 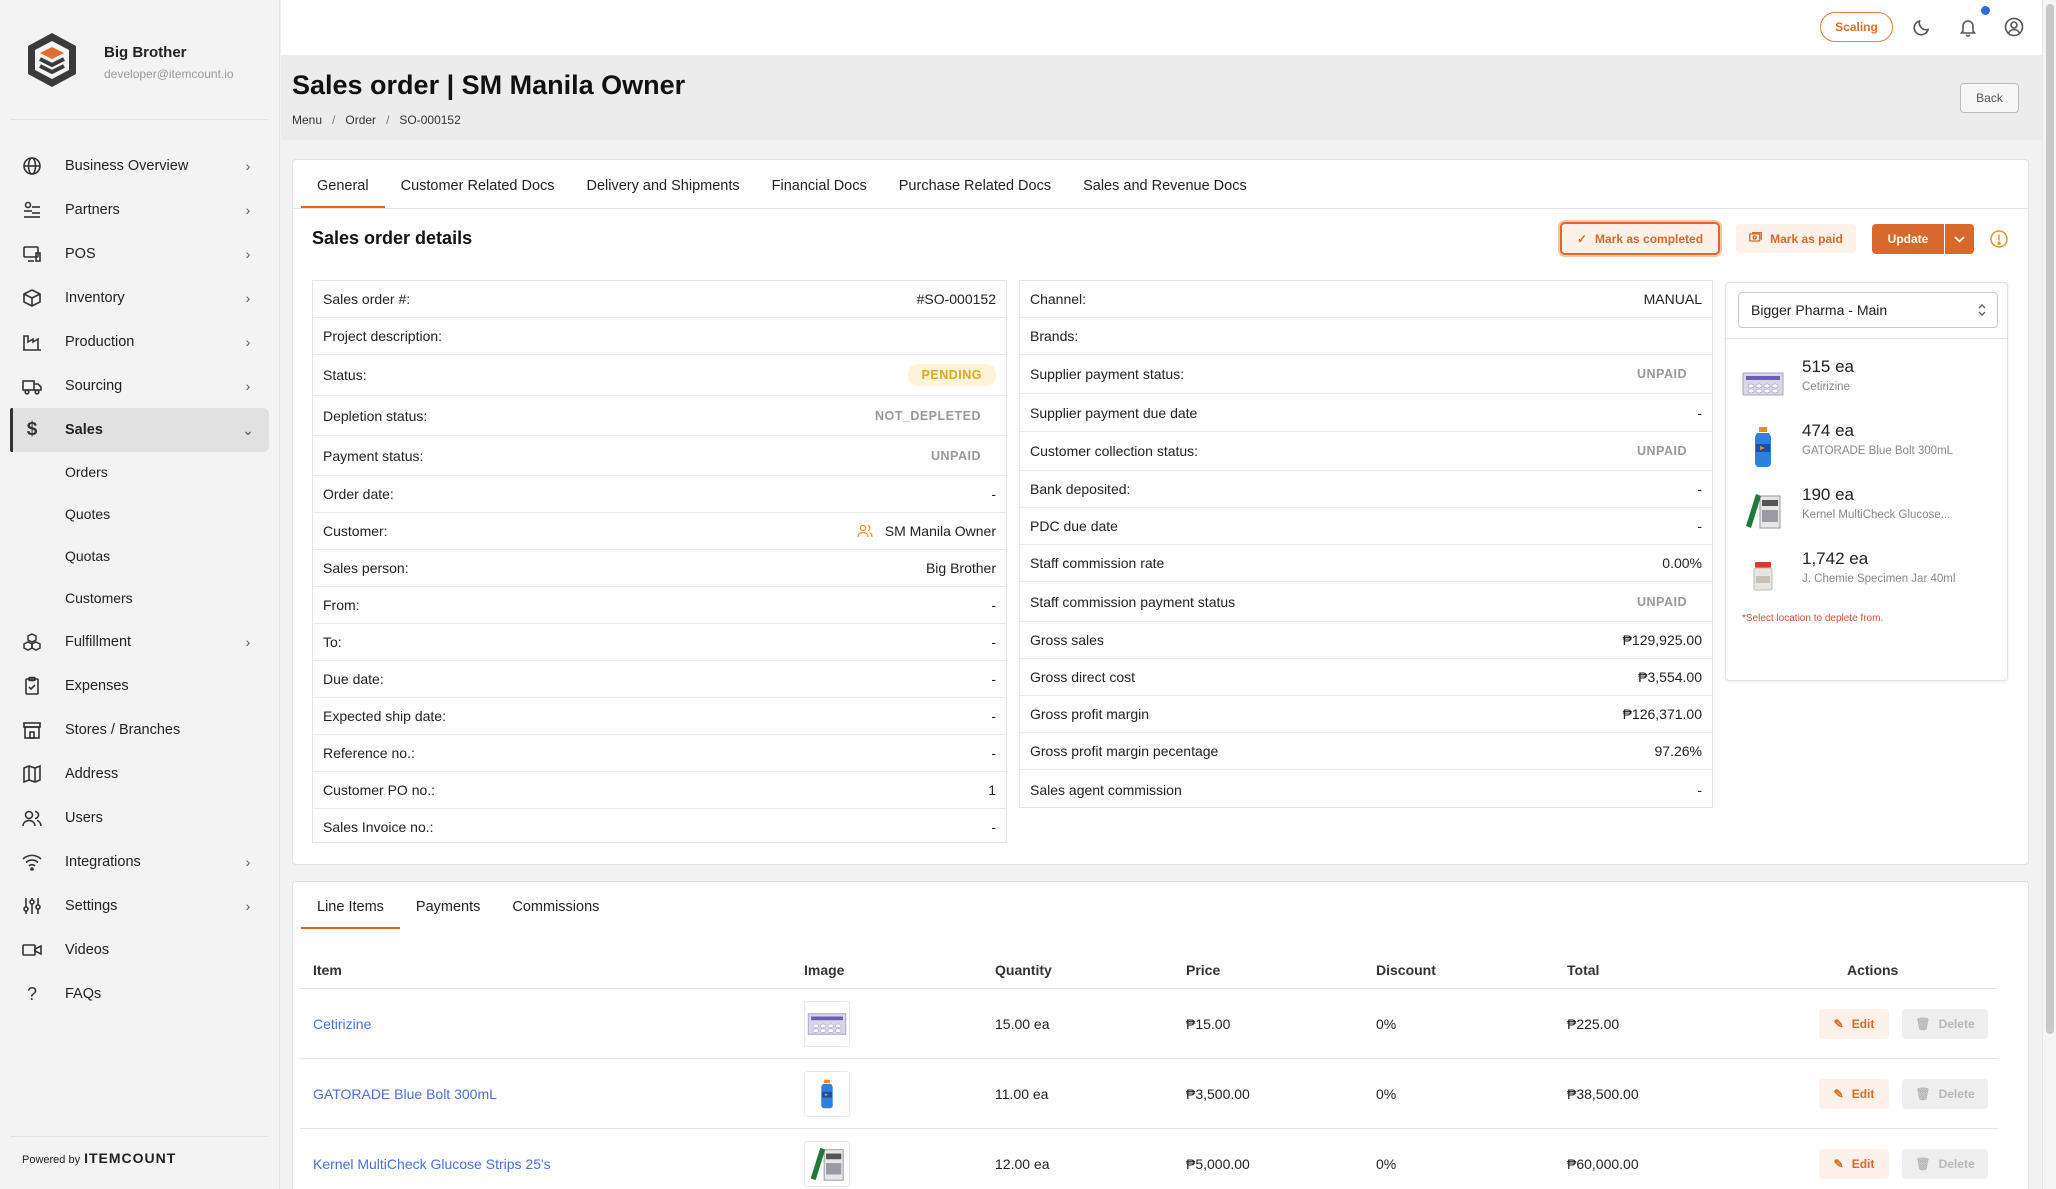 What do you see at coordinates (94, 386) in the screenshot?
I see `sidebar-item-label: Sourcing` at bounding box center [94, 386].